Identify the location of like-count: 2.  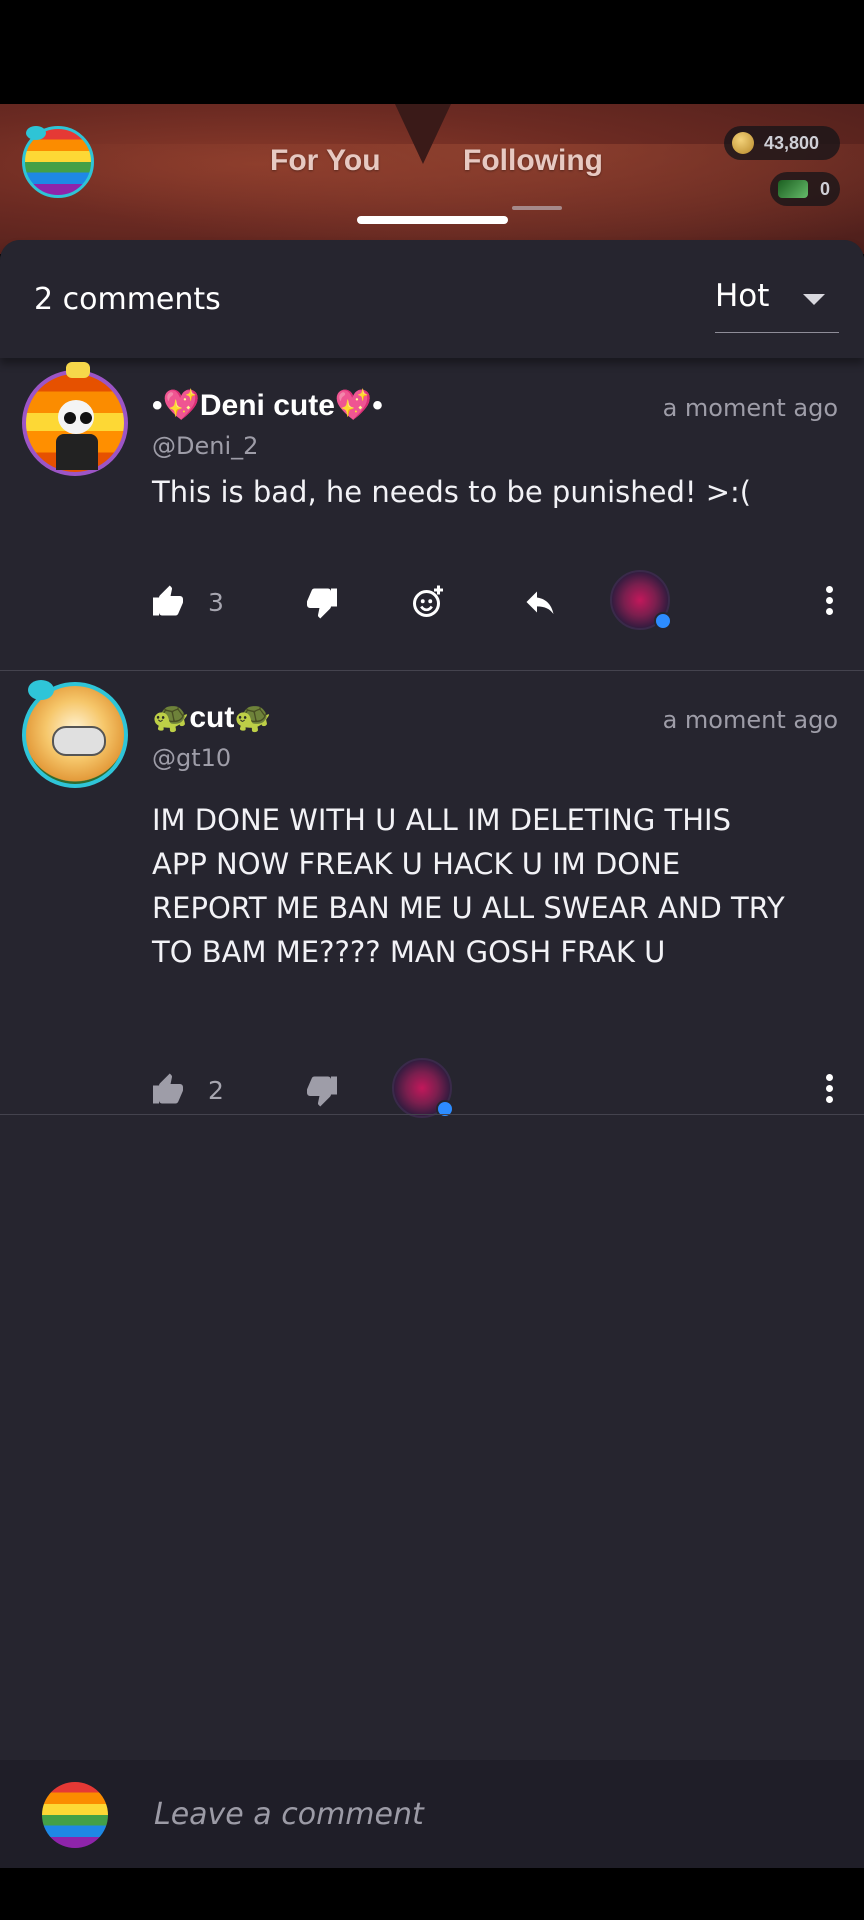
(216, 1090).